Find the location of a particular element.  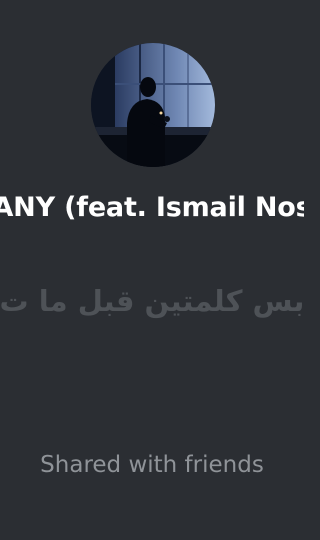

song-title: ANY (feat. Ismail Nos is located at coordinates (152, 207).